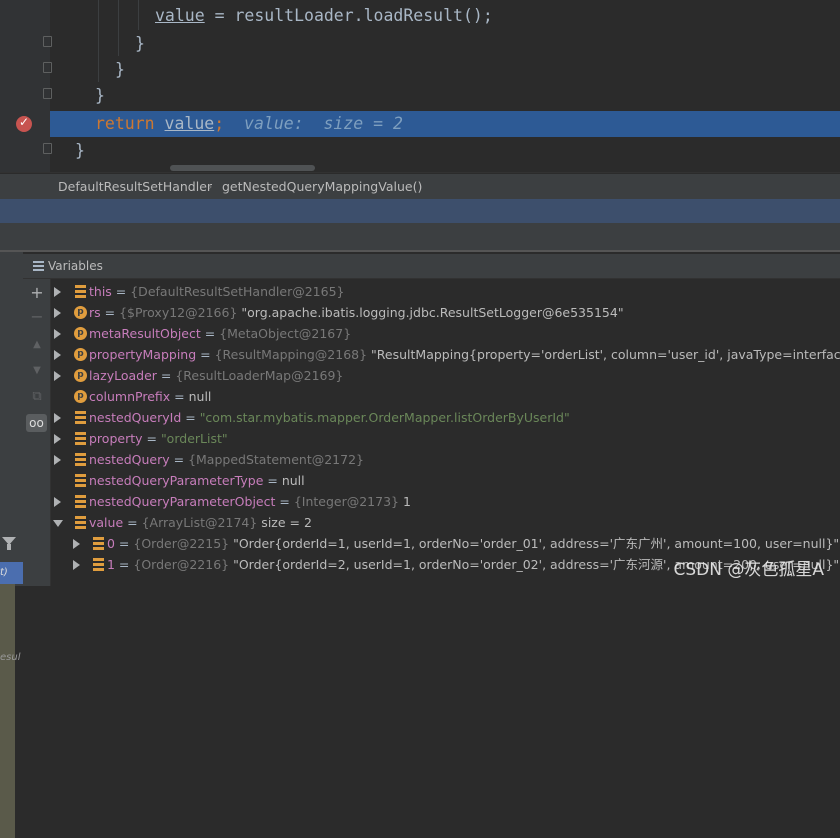 Image resolution: width=840 pixels, height=838 pixels. I want to click on glasses-icon: oo, so click(36, 423).